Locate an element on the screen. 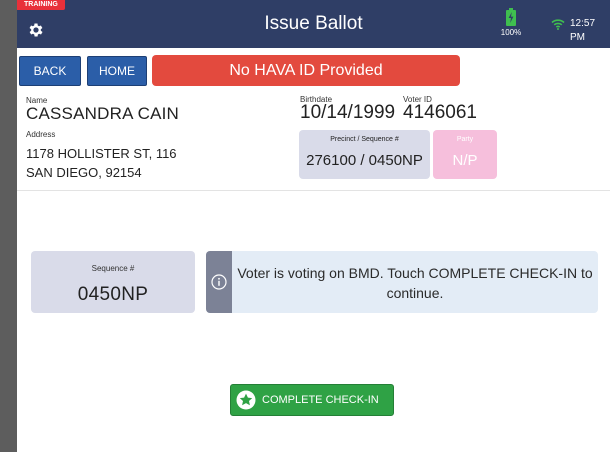 This screenshot has height=452, width=610. precinct-sequence-box: Precinct / Sequence # 276100 / 0450NP is located at coordinates (364, 154).